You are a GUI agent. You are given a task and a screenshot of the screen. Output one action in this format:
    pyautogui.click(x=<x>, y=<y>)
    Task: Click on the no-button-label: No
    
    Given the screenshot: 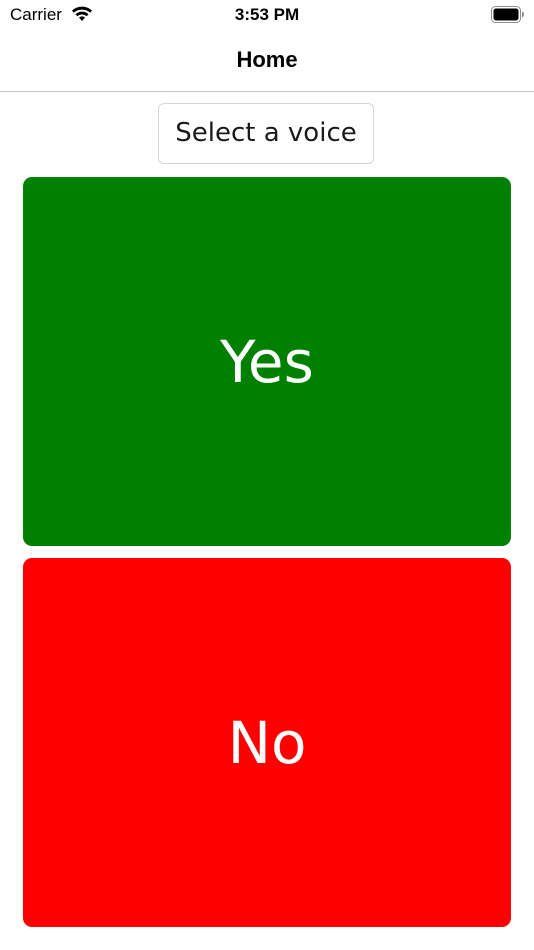 What is the action you would take?
    pyautogui.click(x=267, y=742)
    